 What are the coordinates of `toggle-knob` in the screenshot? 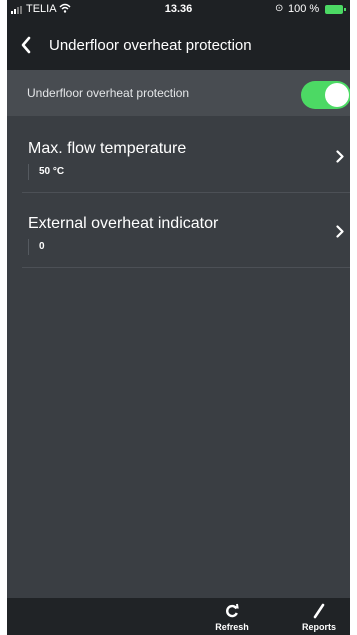 It's located at (337, 95).